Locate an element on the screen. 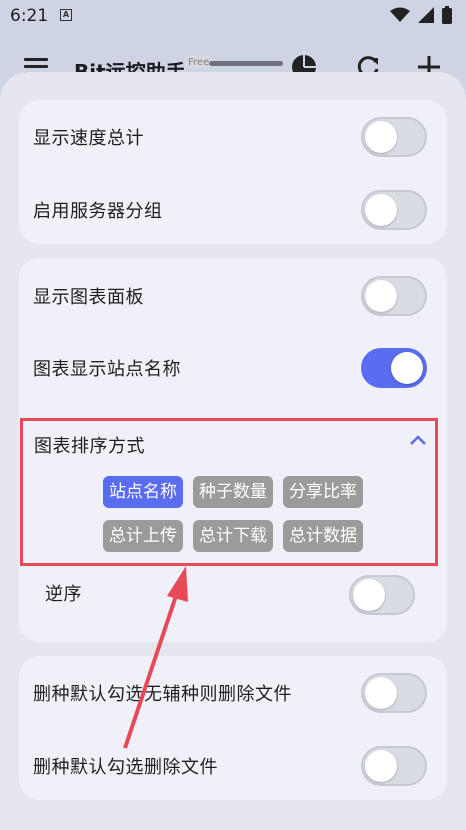  setting-row-delete-no-seed: 删种默认勾选无辅种则删除文件 is located at coordinates (233, 693).